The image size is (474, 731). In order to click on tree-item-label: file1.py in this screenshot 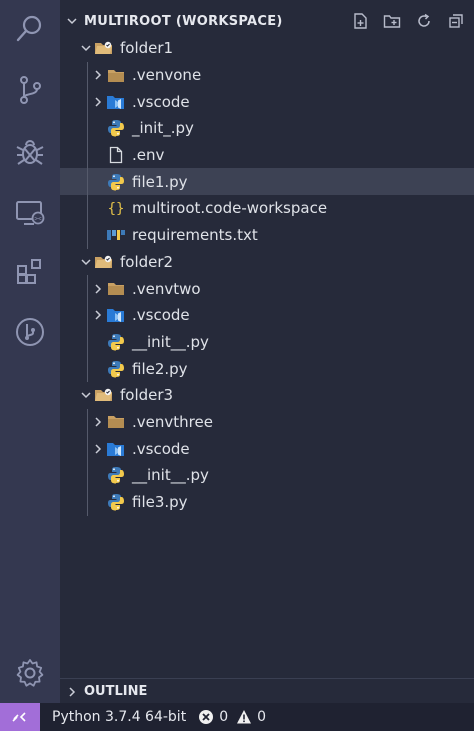, I will do `click(160, 181)`.